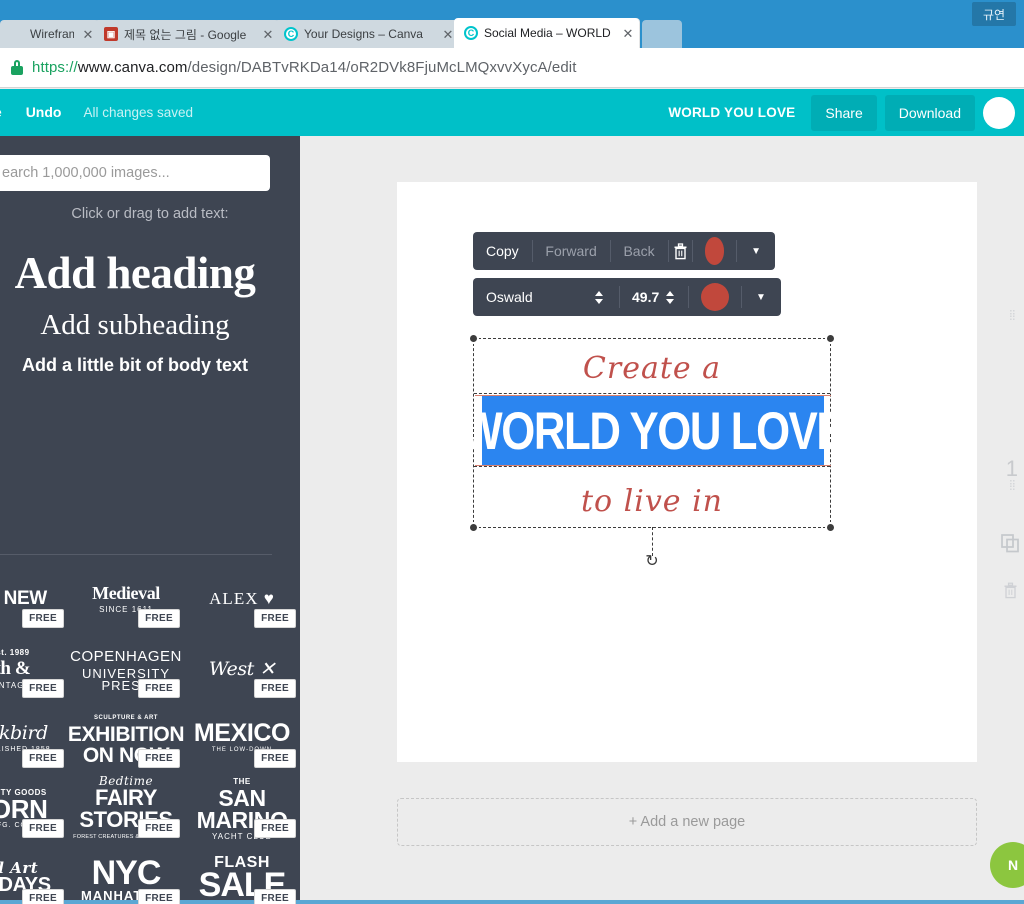 The height and width of the screenshot is (904, 1024). I want to click on save-status-label: All changes saved, so click(138, 112).